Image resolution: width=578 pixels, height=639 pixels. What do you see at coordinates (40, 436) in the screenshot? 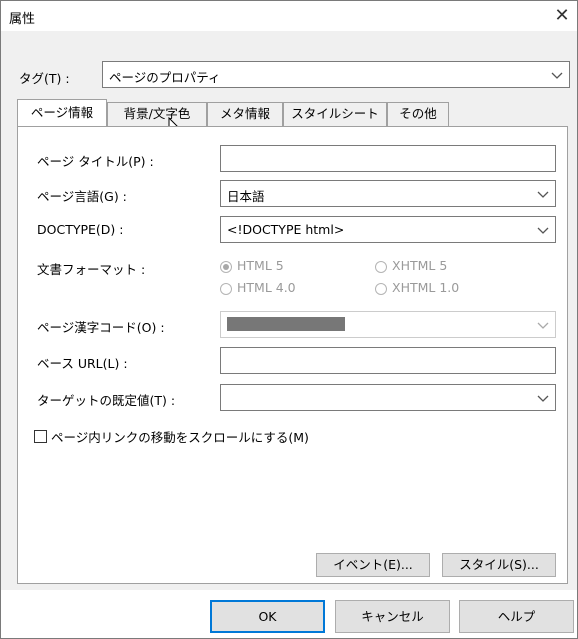
I see `scroll-link-checkbox` at bounding box center [40, 436].